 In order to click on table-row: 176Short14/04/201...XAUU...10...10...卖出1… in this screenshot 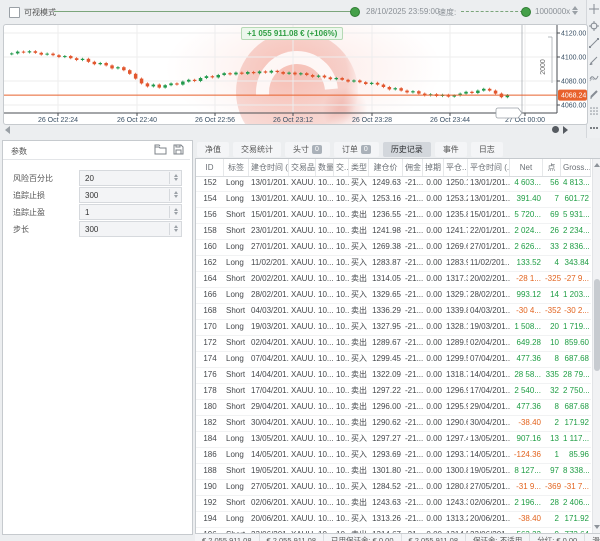, I will do `click(393, 376)`.